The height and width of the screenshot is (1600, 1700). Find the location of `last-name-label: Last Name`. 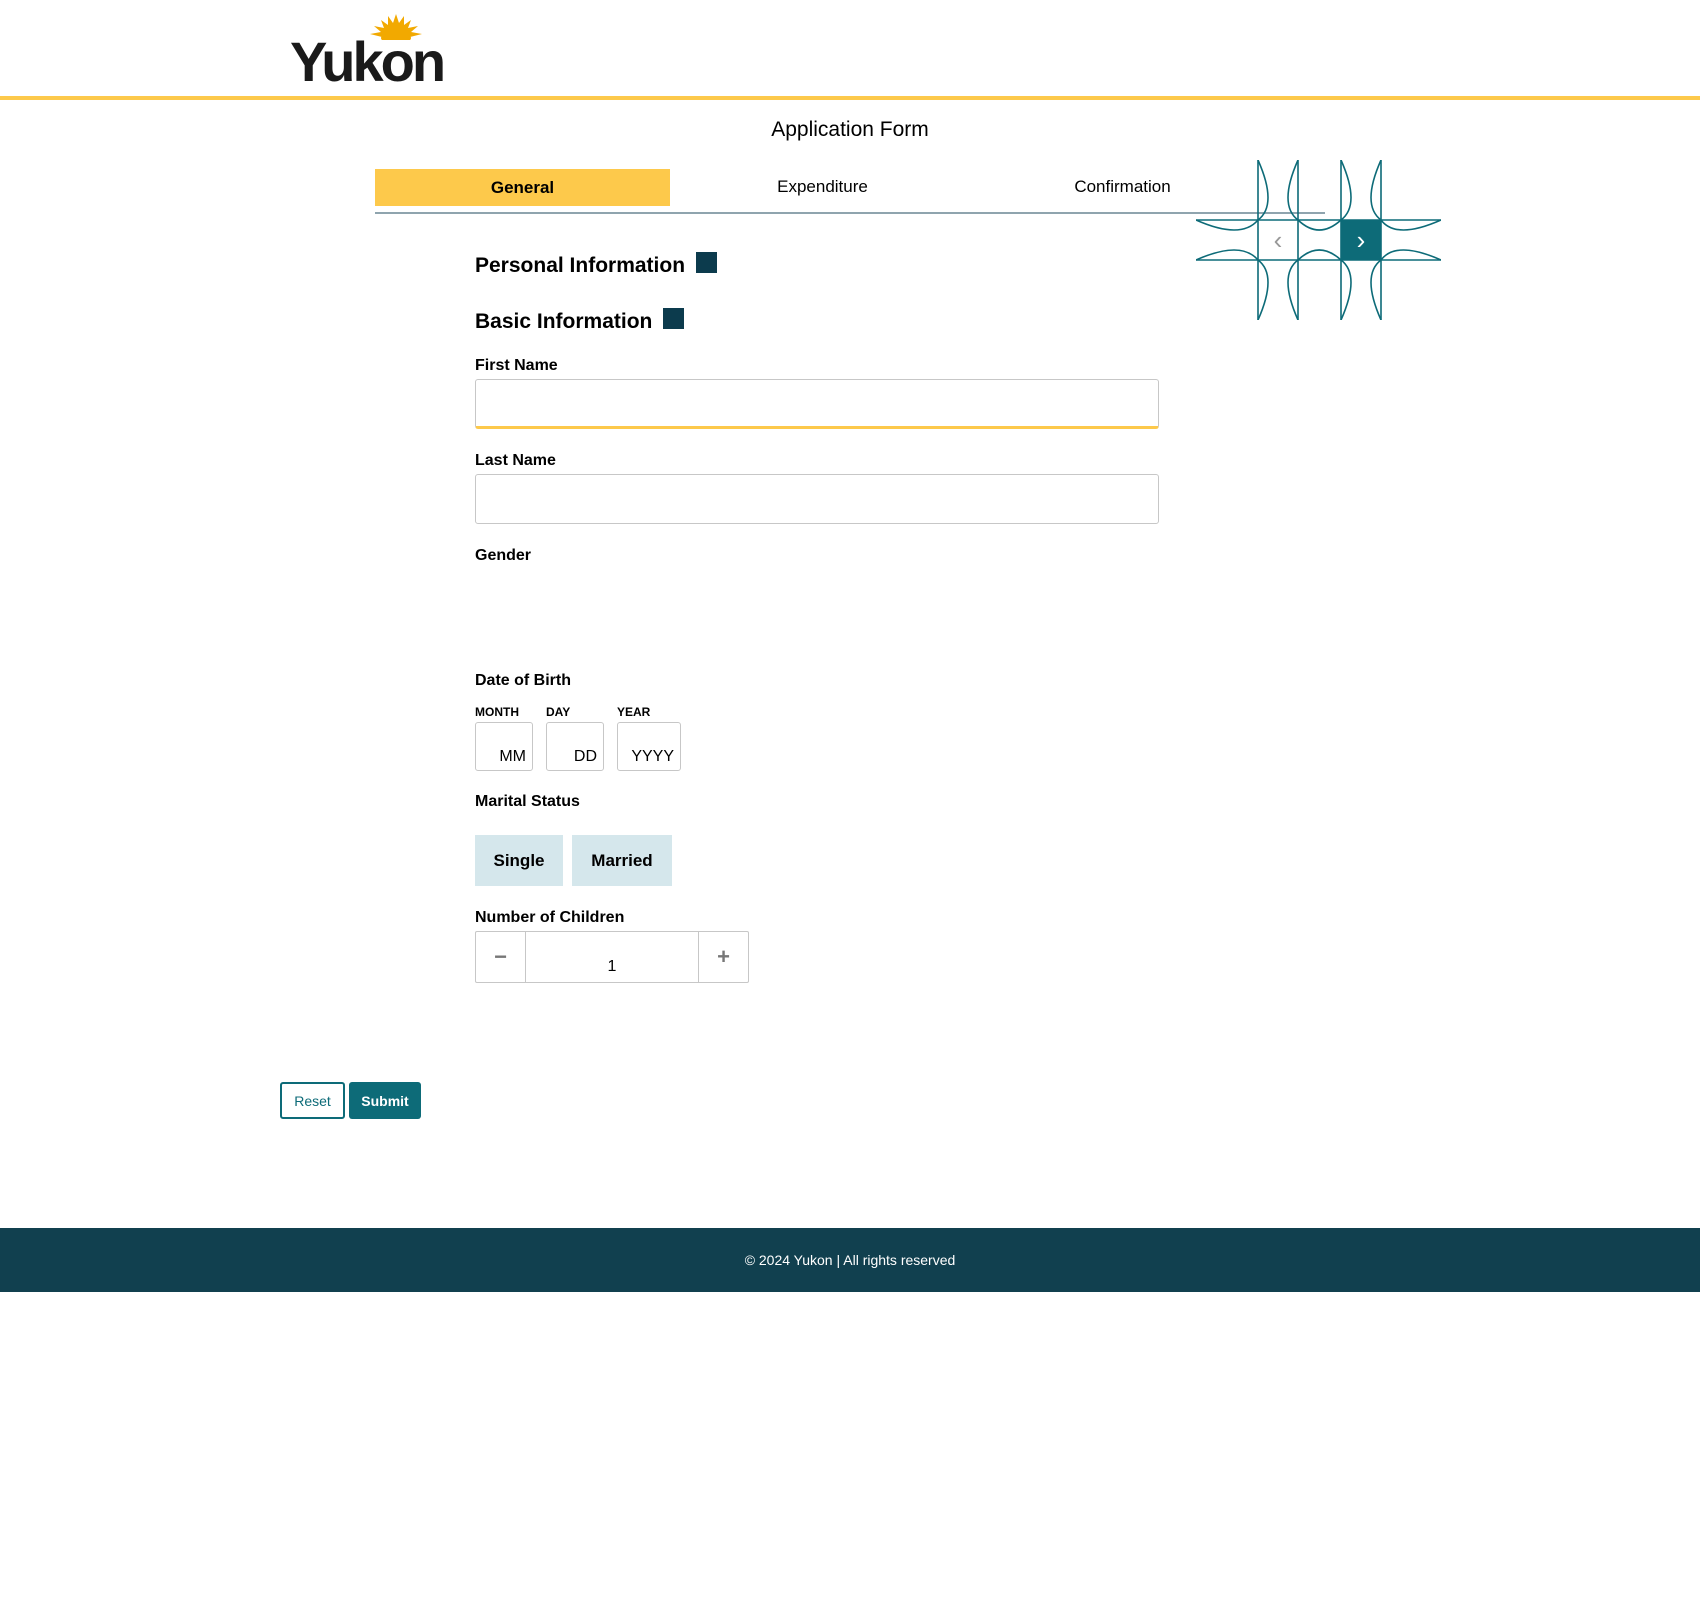

last-name-label: Last Name is located at coordinates (515, 460).